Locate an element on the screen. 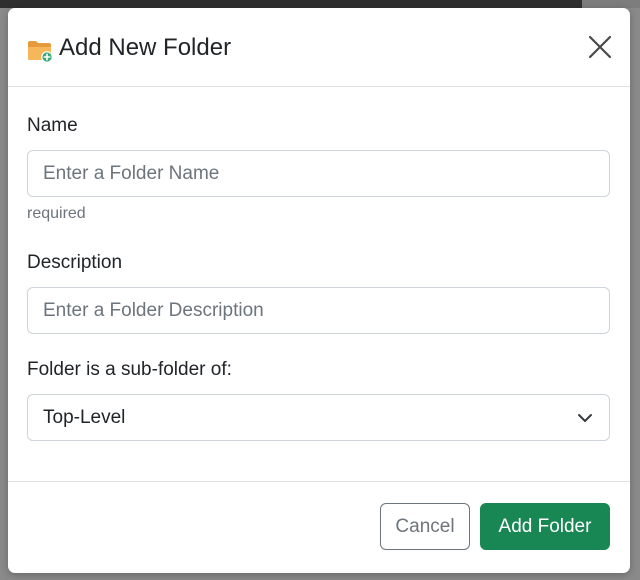 The height and width of the screenshot is (580, 640). dialog-header: Add New Folder is located at coordinates (319, 47).